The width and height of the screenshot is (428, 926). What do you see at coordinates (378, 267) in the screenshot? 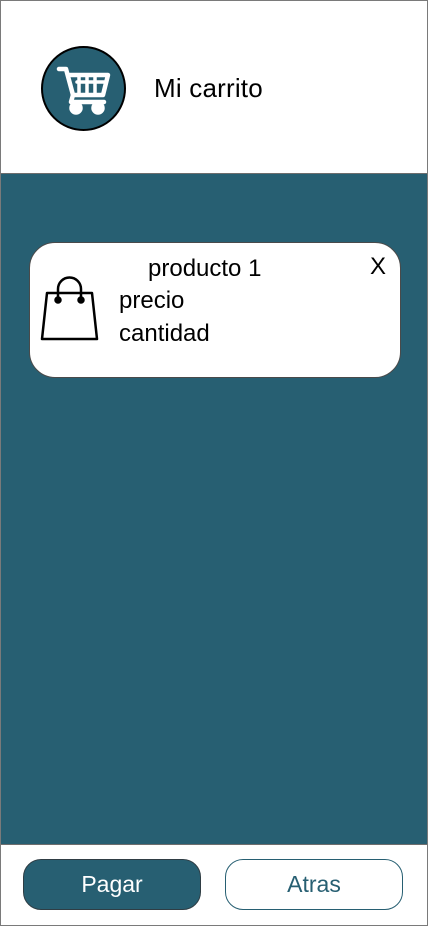
I see `remove-item-button: X` at bounding box center [378, 267].